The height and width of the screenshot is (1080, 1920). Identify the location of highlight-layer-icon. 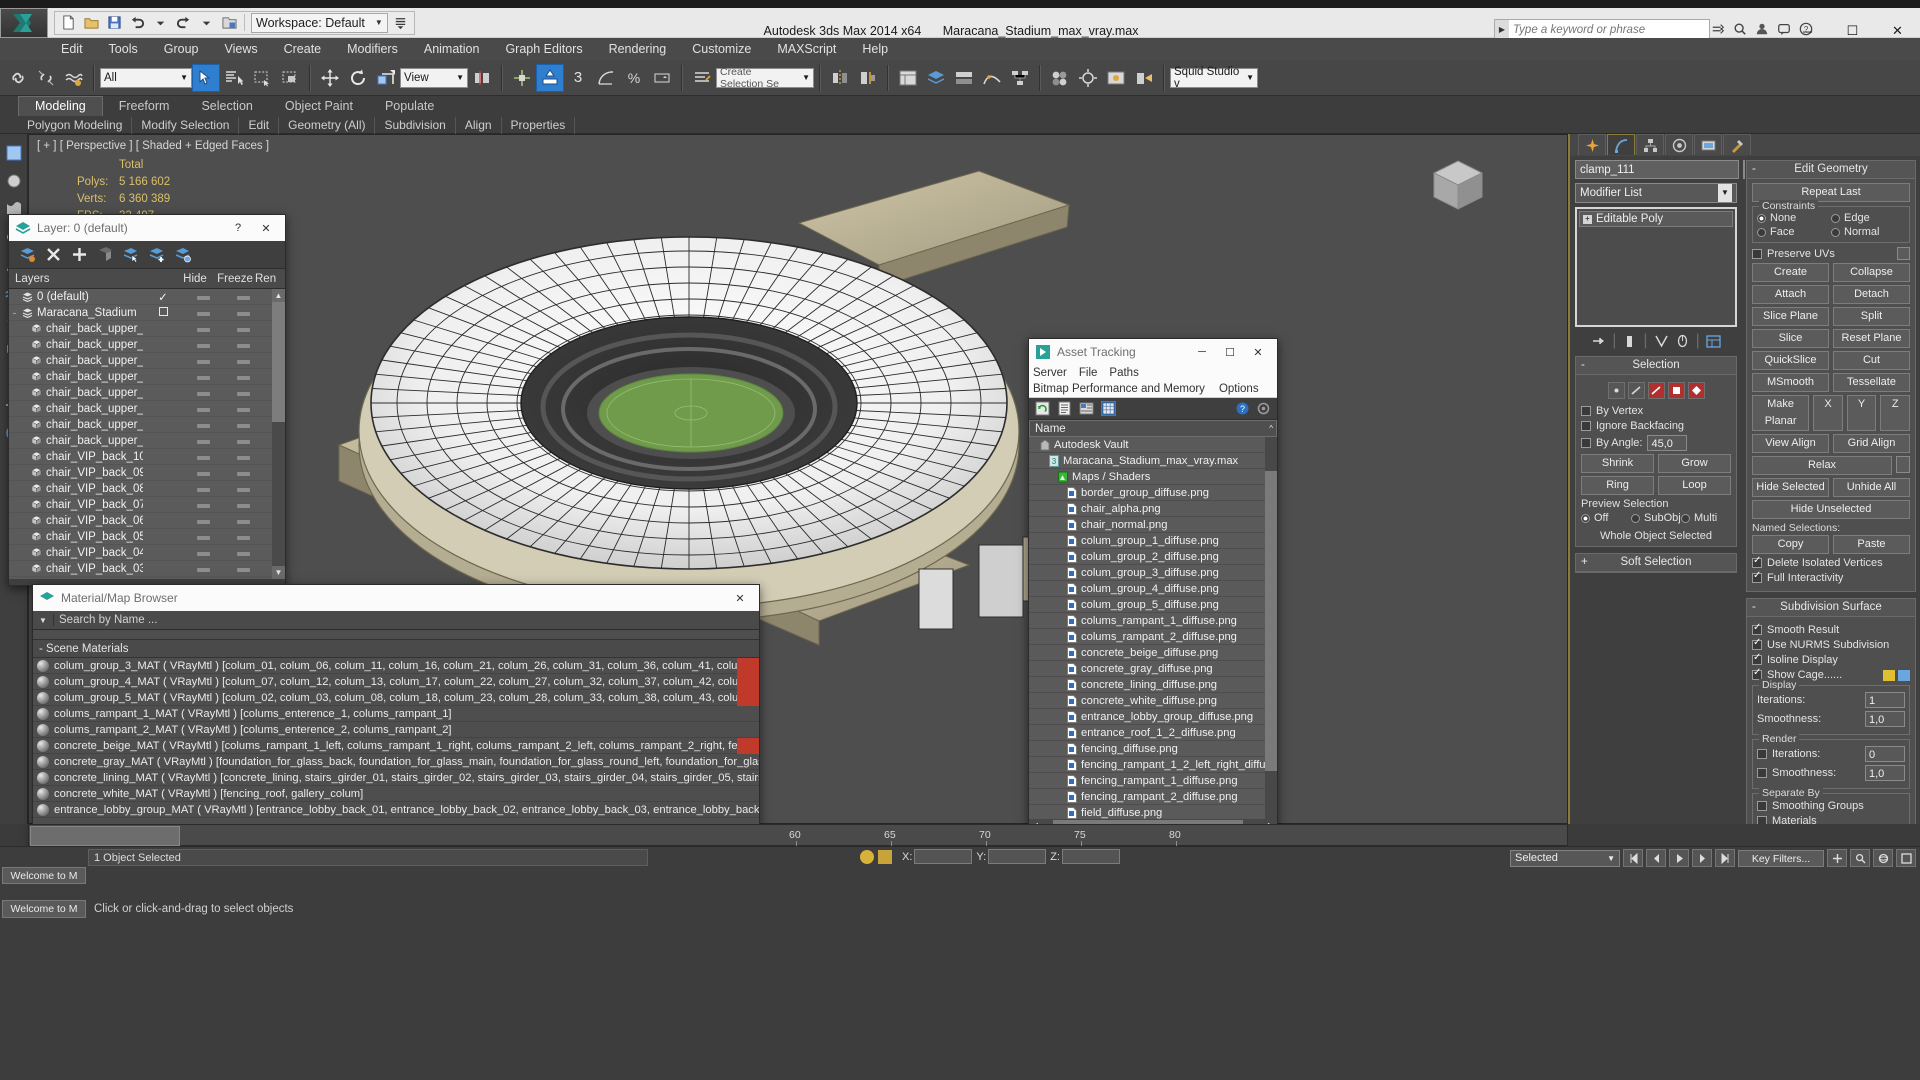
(131, 254).